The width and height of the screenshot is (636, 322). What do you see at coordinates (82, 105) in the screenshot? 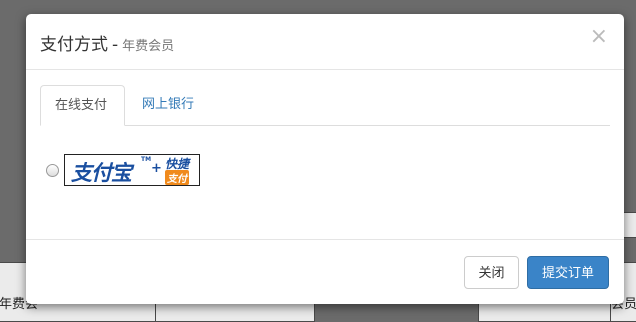
I see `tab-online-payment: 在线支付` at bounding box center [82, 105].